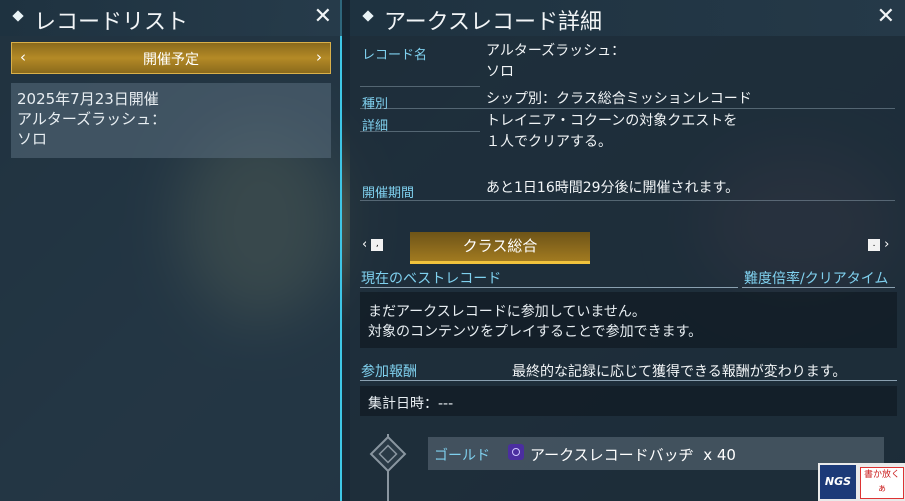  What do you see at coordinates (171, 120) in the screenshot?
I see `record-list-item: 2025年7月23日開催 アルターズラッシュ： ソロ` at bounding box center [171, 120].